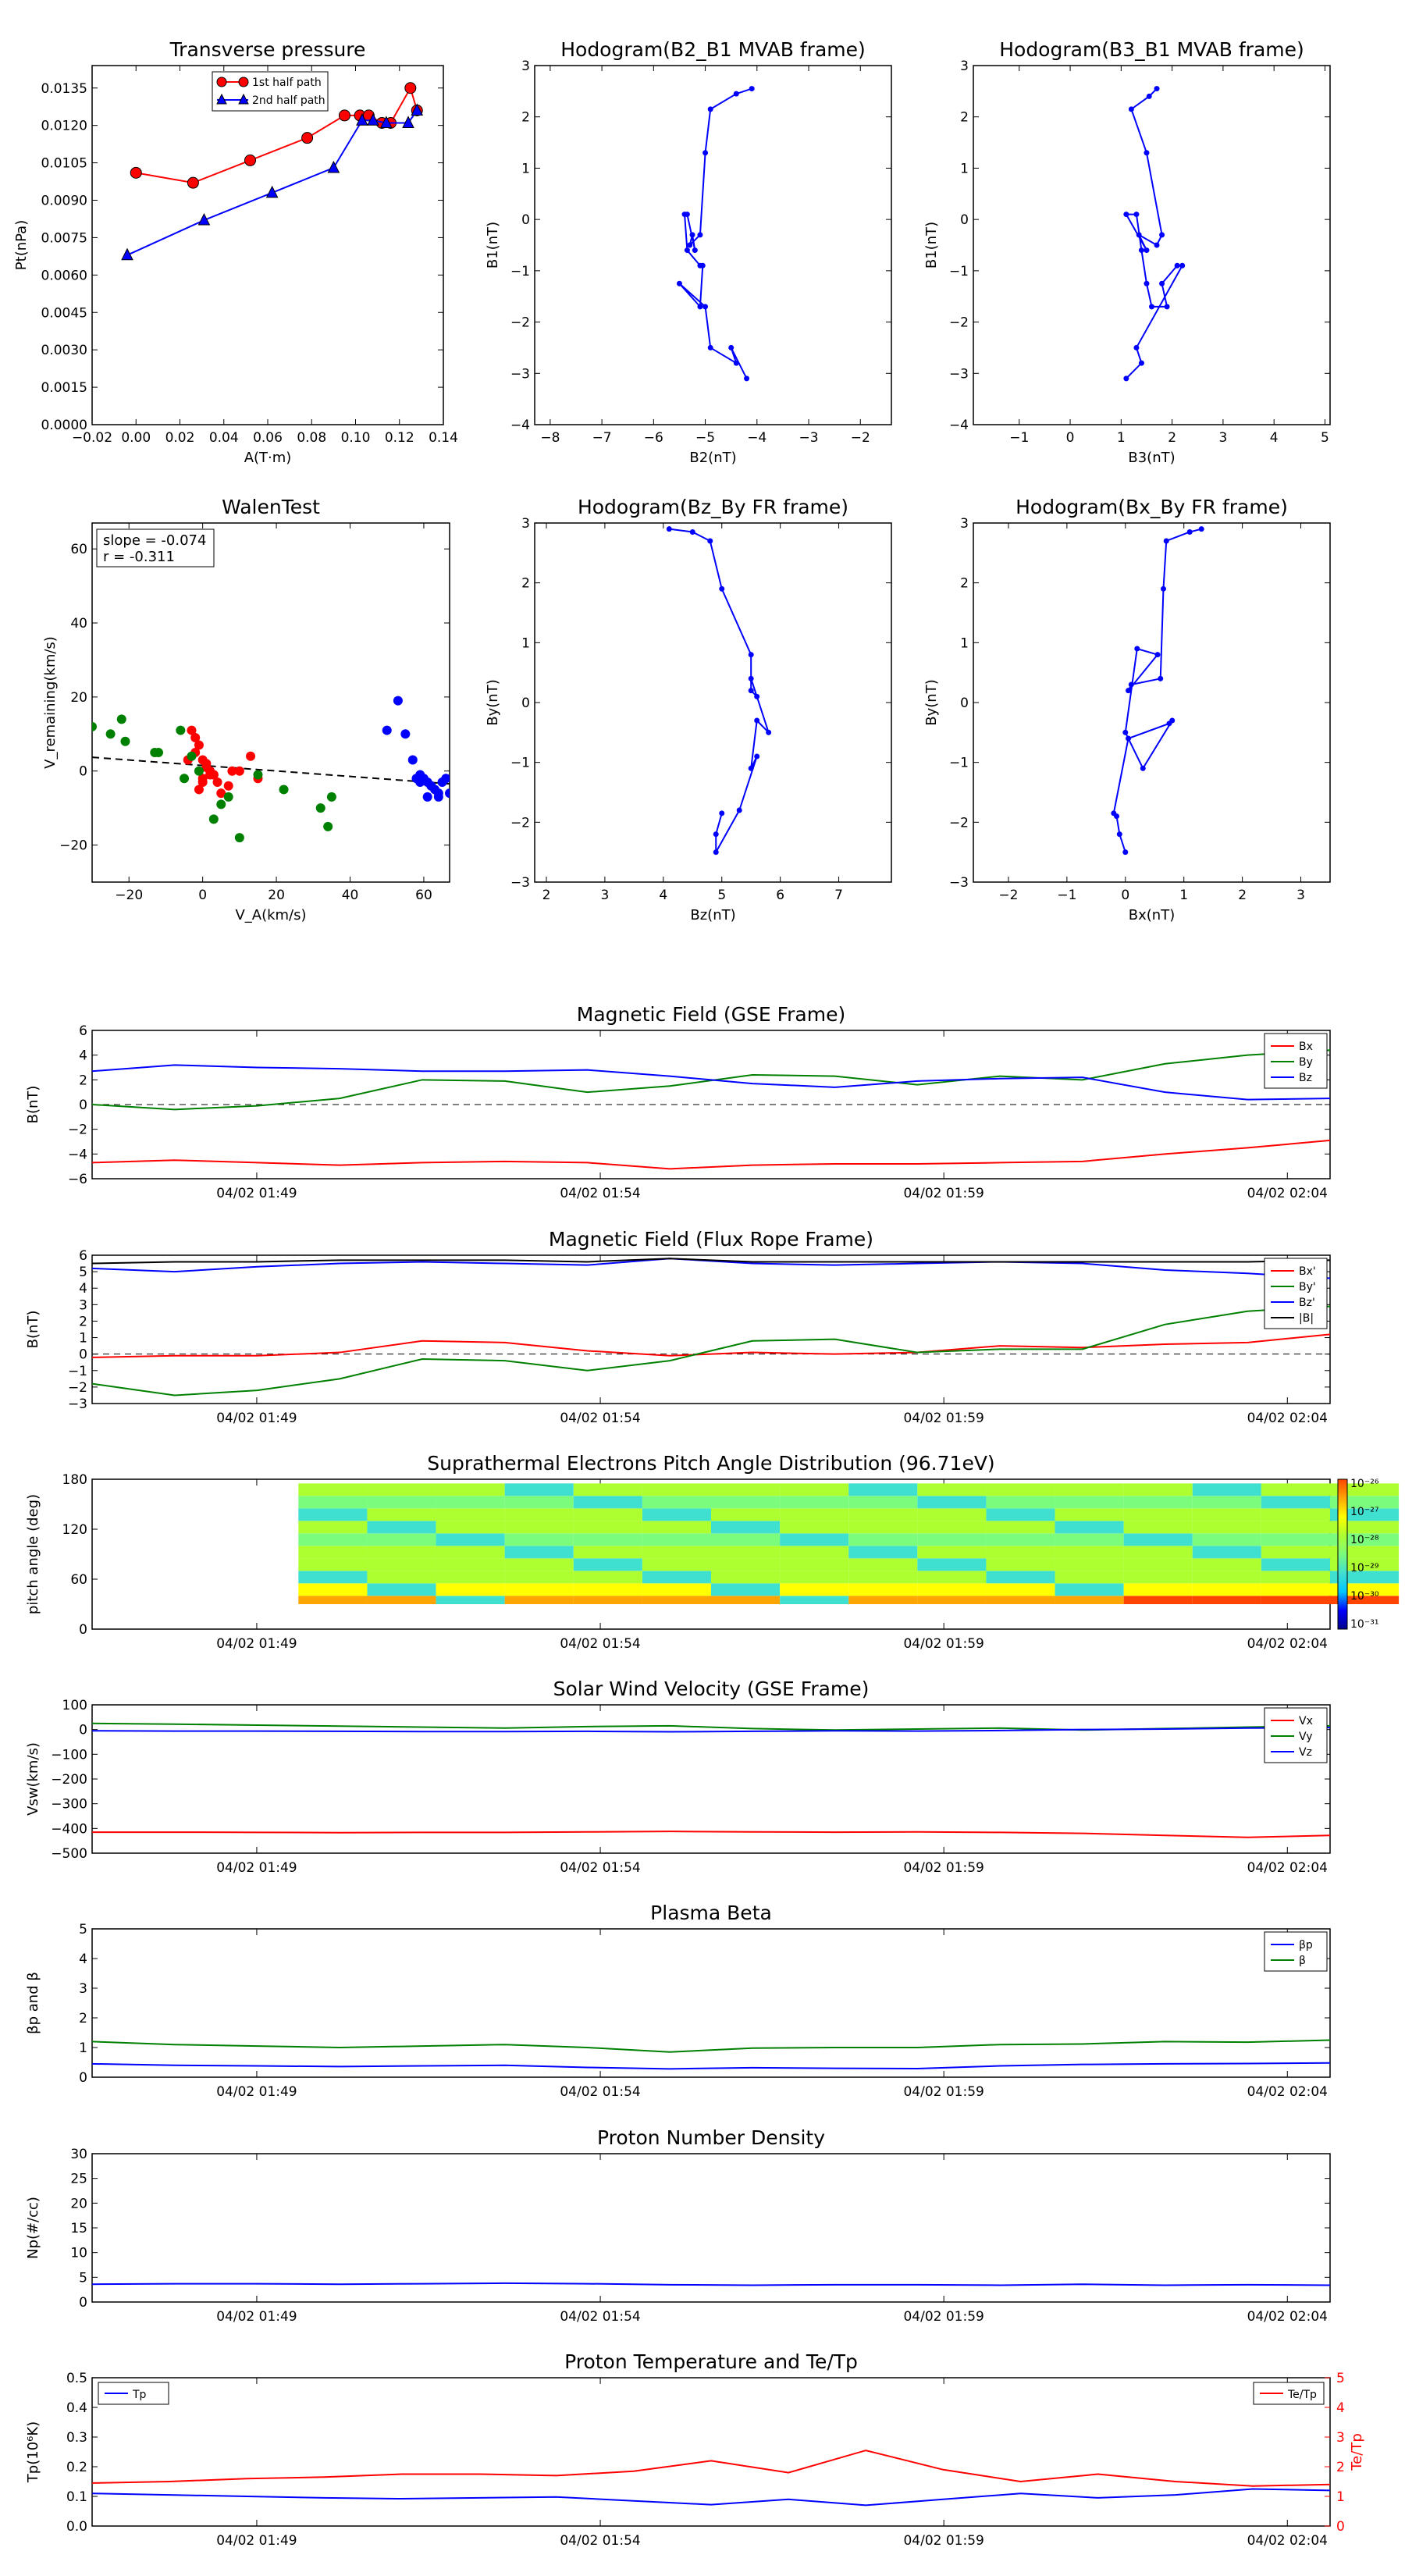 The height and width of the screenshot is (2576, 1405). Describe the element at coordinates (1296, 1293) in the screenshot. I see `legend: Bx' By' Bz' |B|` at that location.